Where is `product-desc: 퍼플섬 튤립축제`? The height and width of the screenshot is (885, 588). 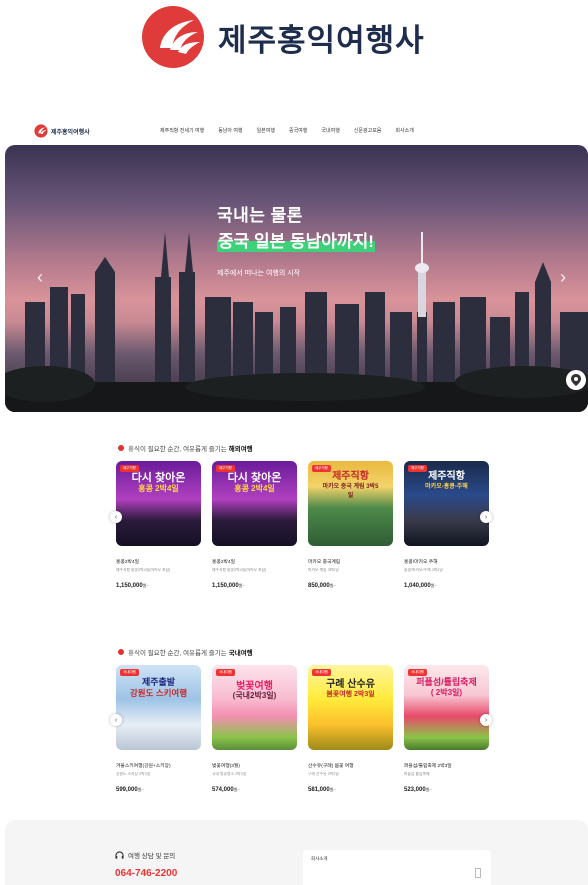 product-desc: 퍼플섬 튤립축제 is located at coordinates (417, 774).